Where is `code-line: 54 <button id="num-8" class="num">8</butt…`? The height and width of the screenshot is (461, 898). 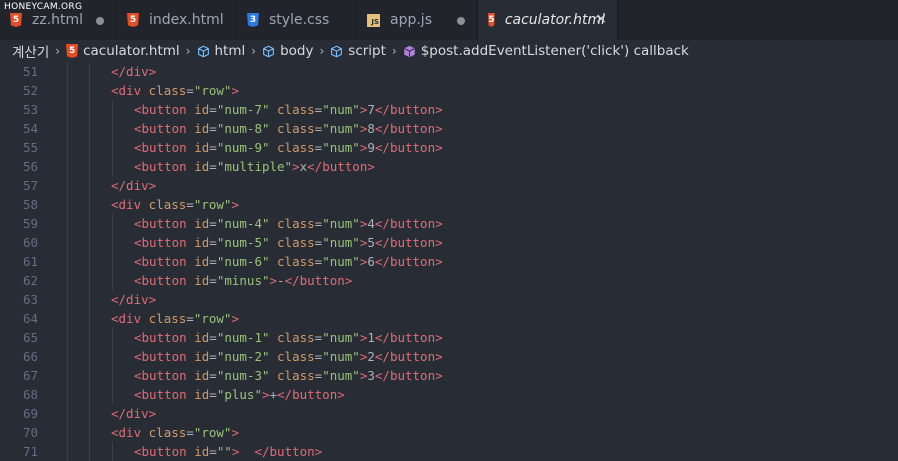
code-line: 54 <button id="num-8" class="num">8</butt… is located at coordinates (449, 128).